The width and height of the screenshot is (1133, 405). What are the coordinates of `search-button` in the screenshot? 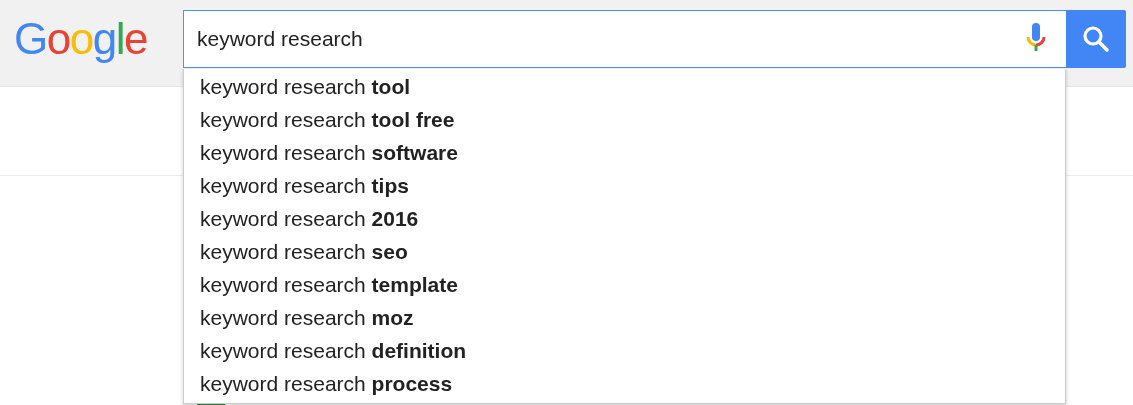 It's located at (1096, 39).